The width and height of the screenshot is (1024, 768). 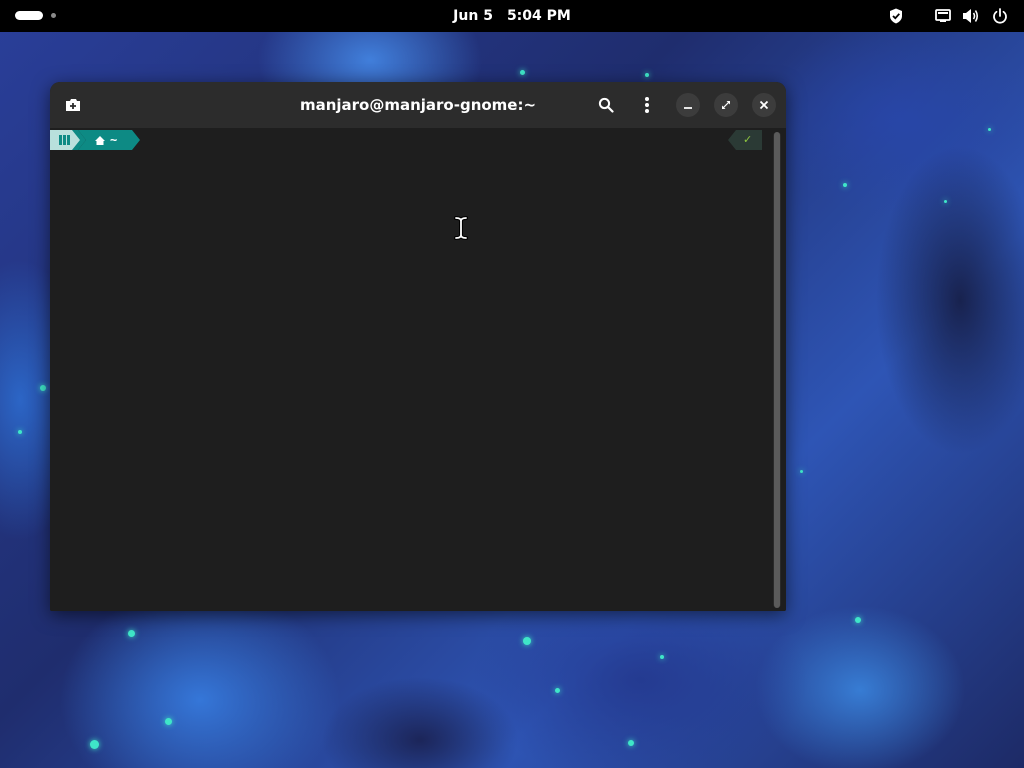 I want to click on clock: Jun 5 5:04 PM, so click(x=512, y=16).